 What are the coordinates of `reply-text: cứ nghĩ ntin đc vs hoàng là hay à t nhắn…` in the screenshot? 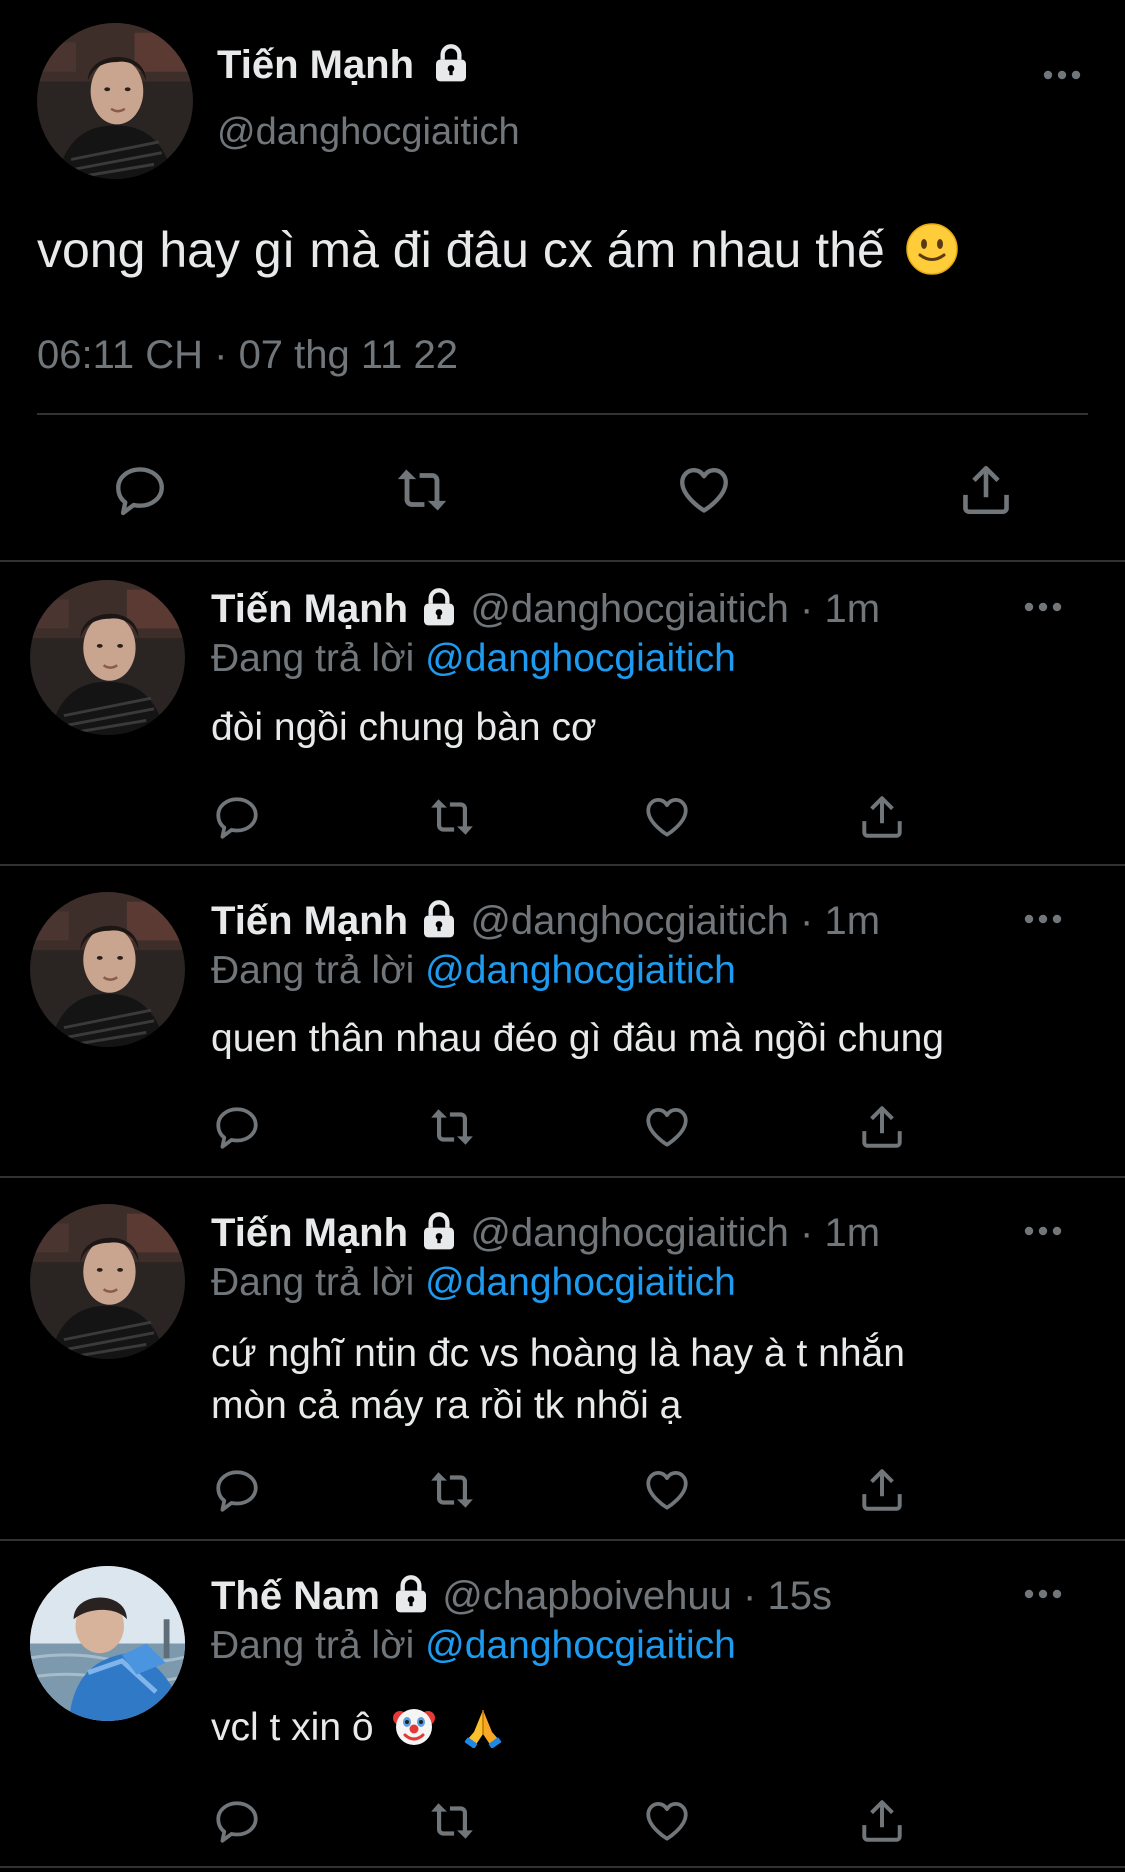 It's located at (558, 1380).